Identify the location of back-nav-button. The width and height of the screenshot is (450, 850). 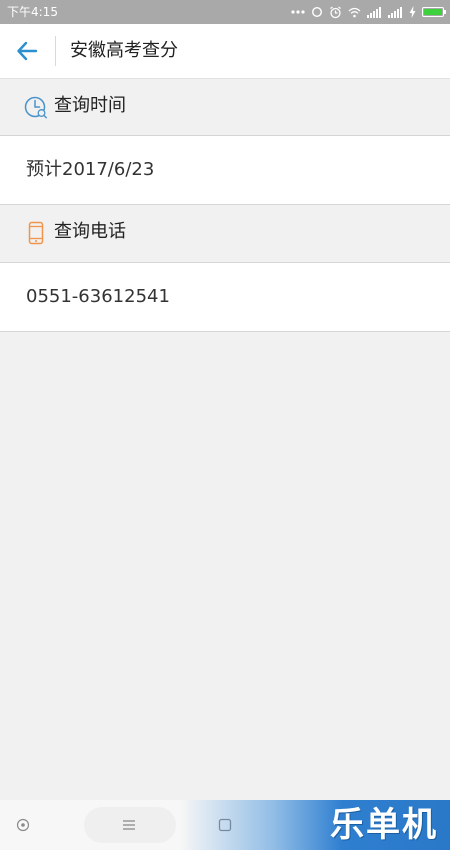
(23, 825).